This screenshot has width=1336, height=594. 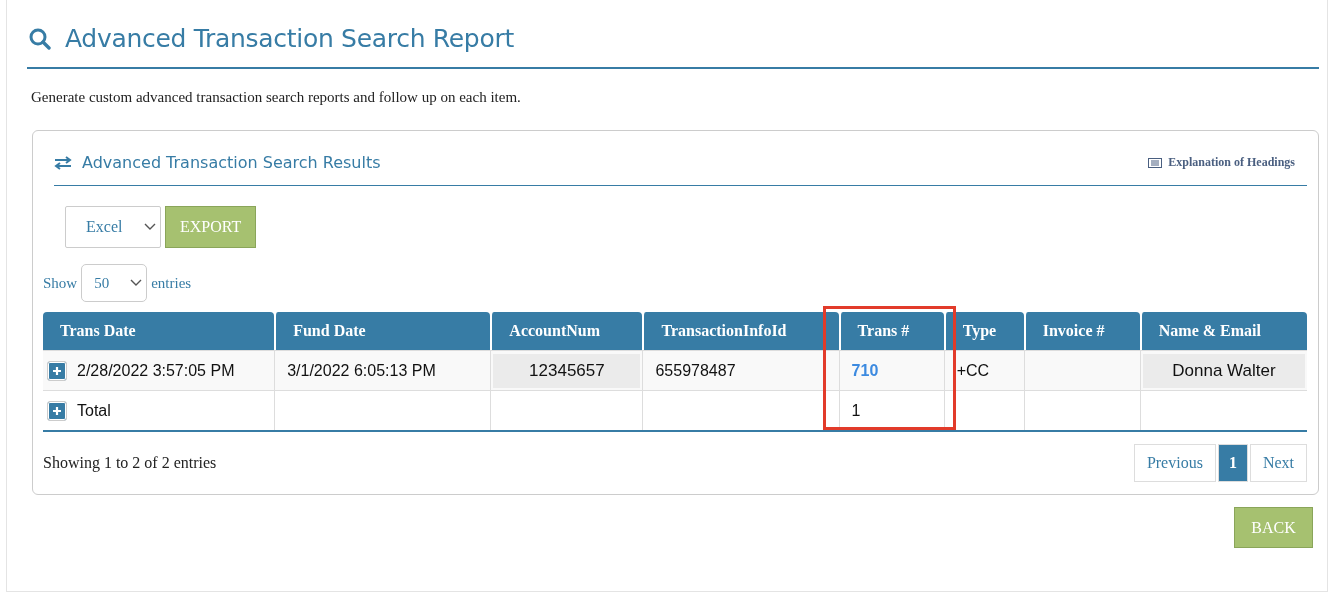 I want to click on column-header: Invoice #, so click(x=1081, y=331).